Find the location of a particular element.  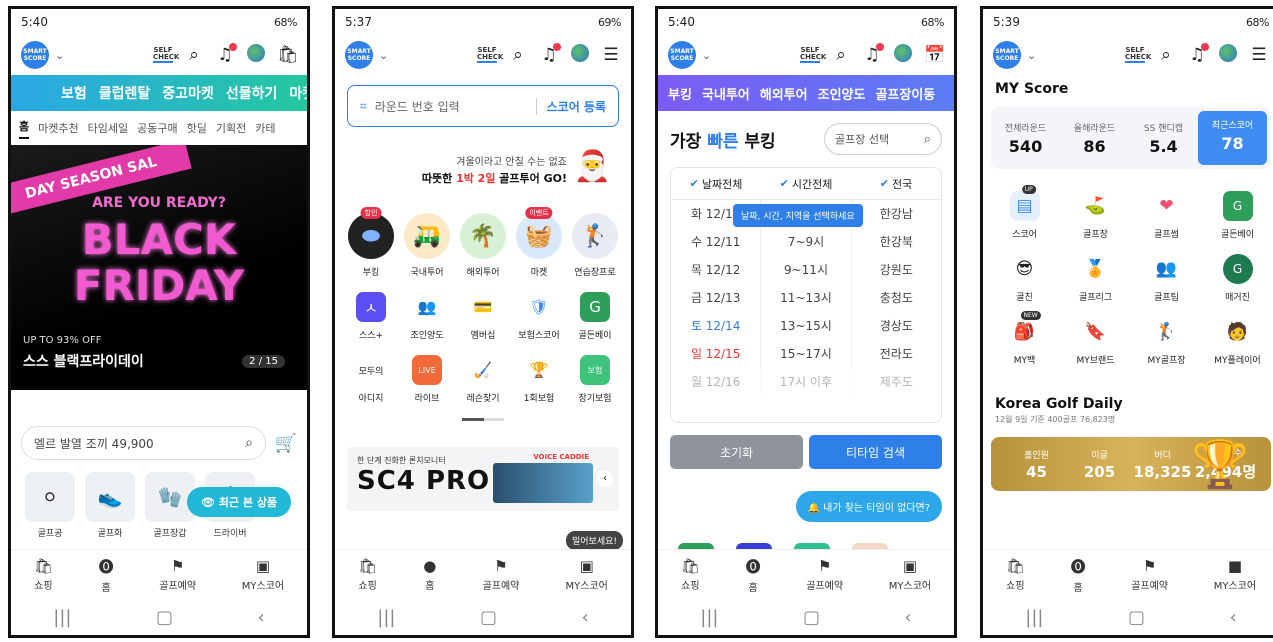

menu-my-bag: NEW 🎒 MY백 is located at coordinates (1024, 338).